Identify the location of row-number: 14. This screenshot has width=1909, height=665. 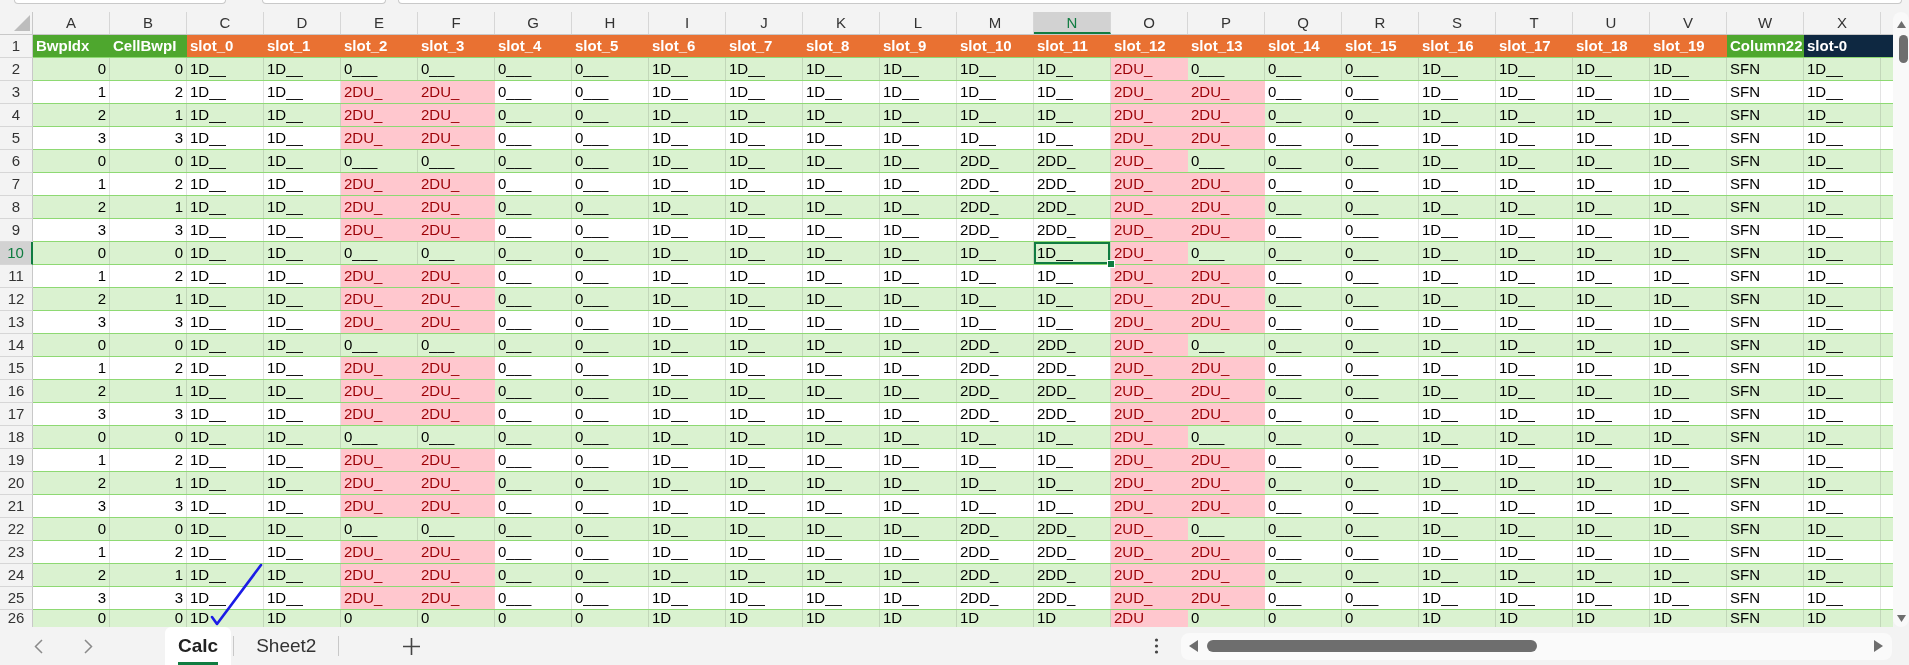
(16, 345).